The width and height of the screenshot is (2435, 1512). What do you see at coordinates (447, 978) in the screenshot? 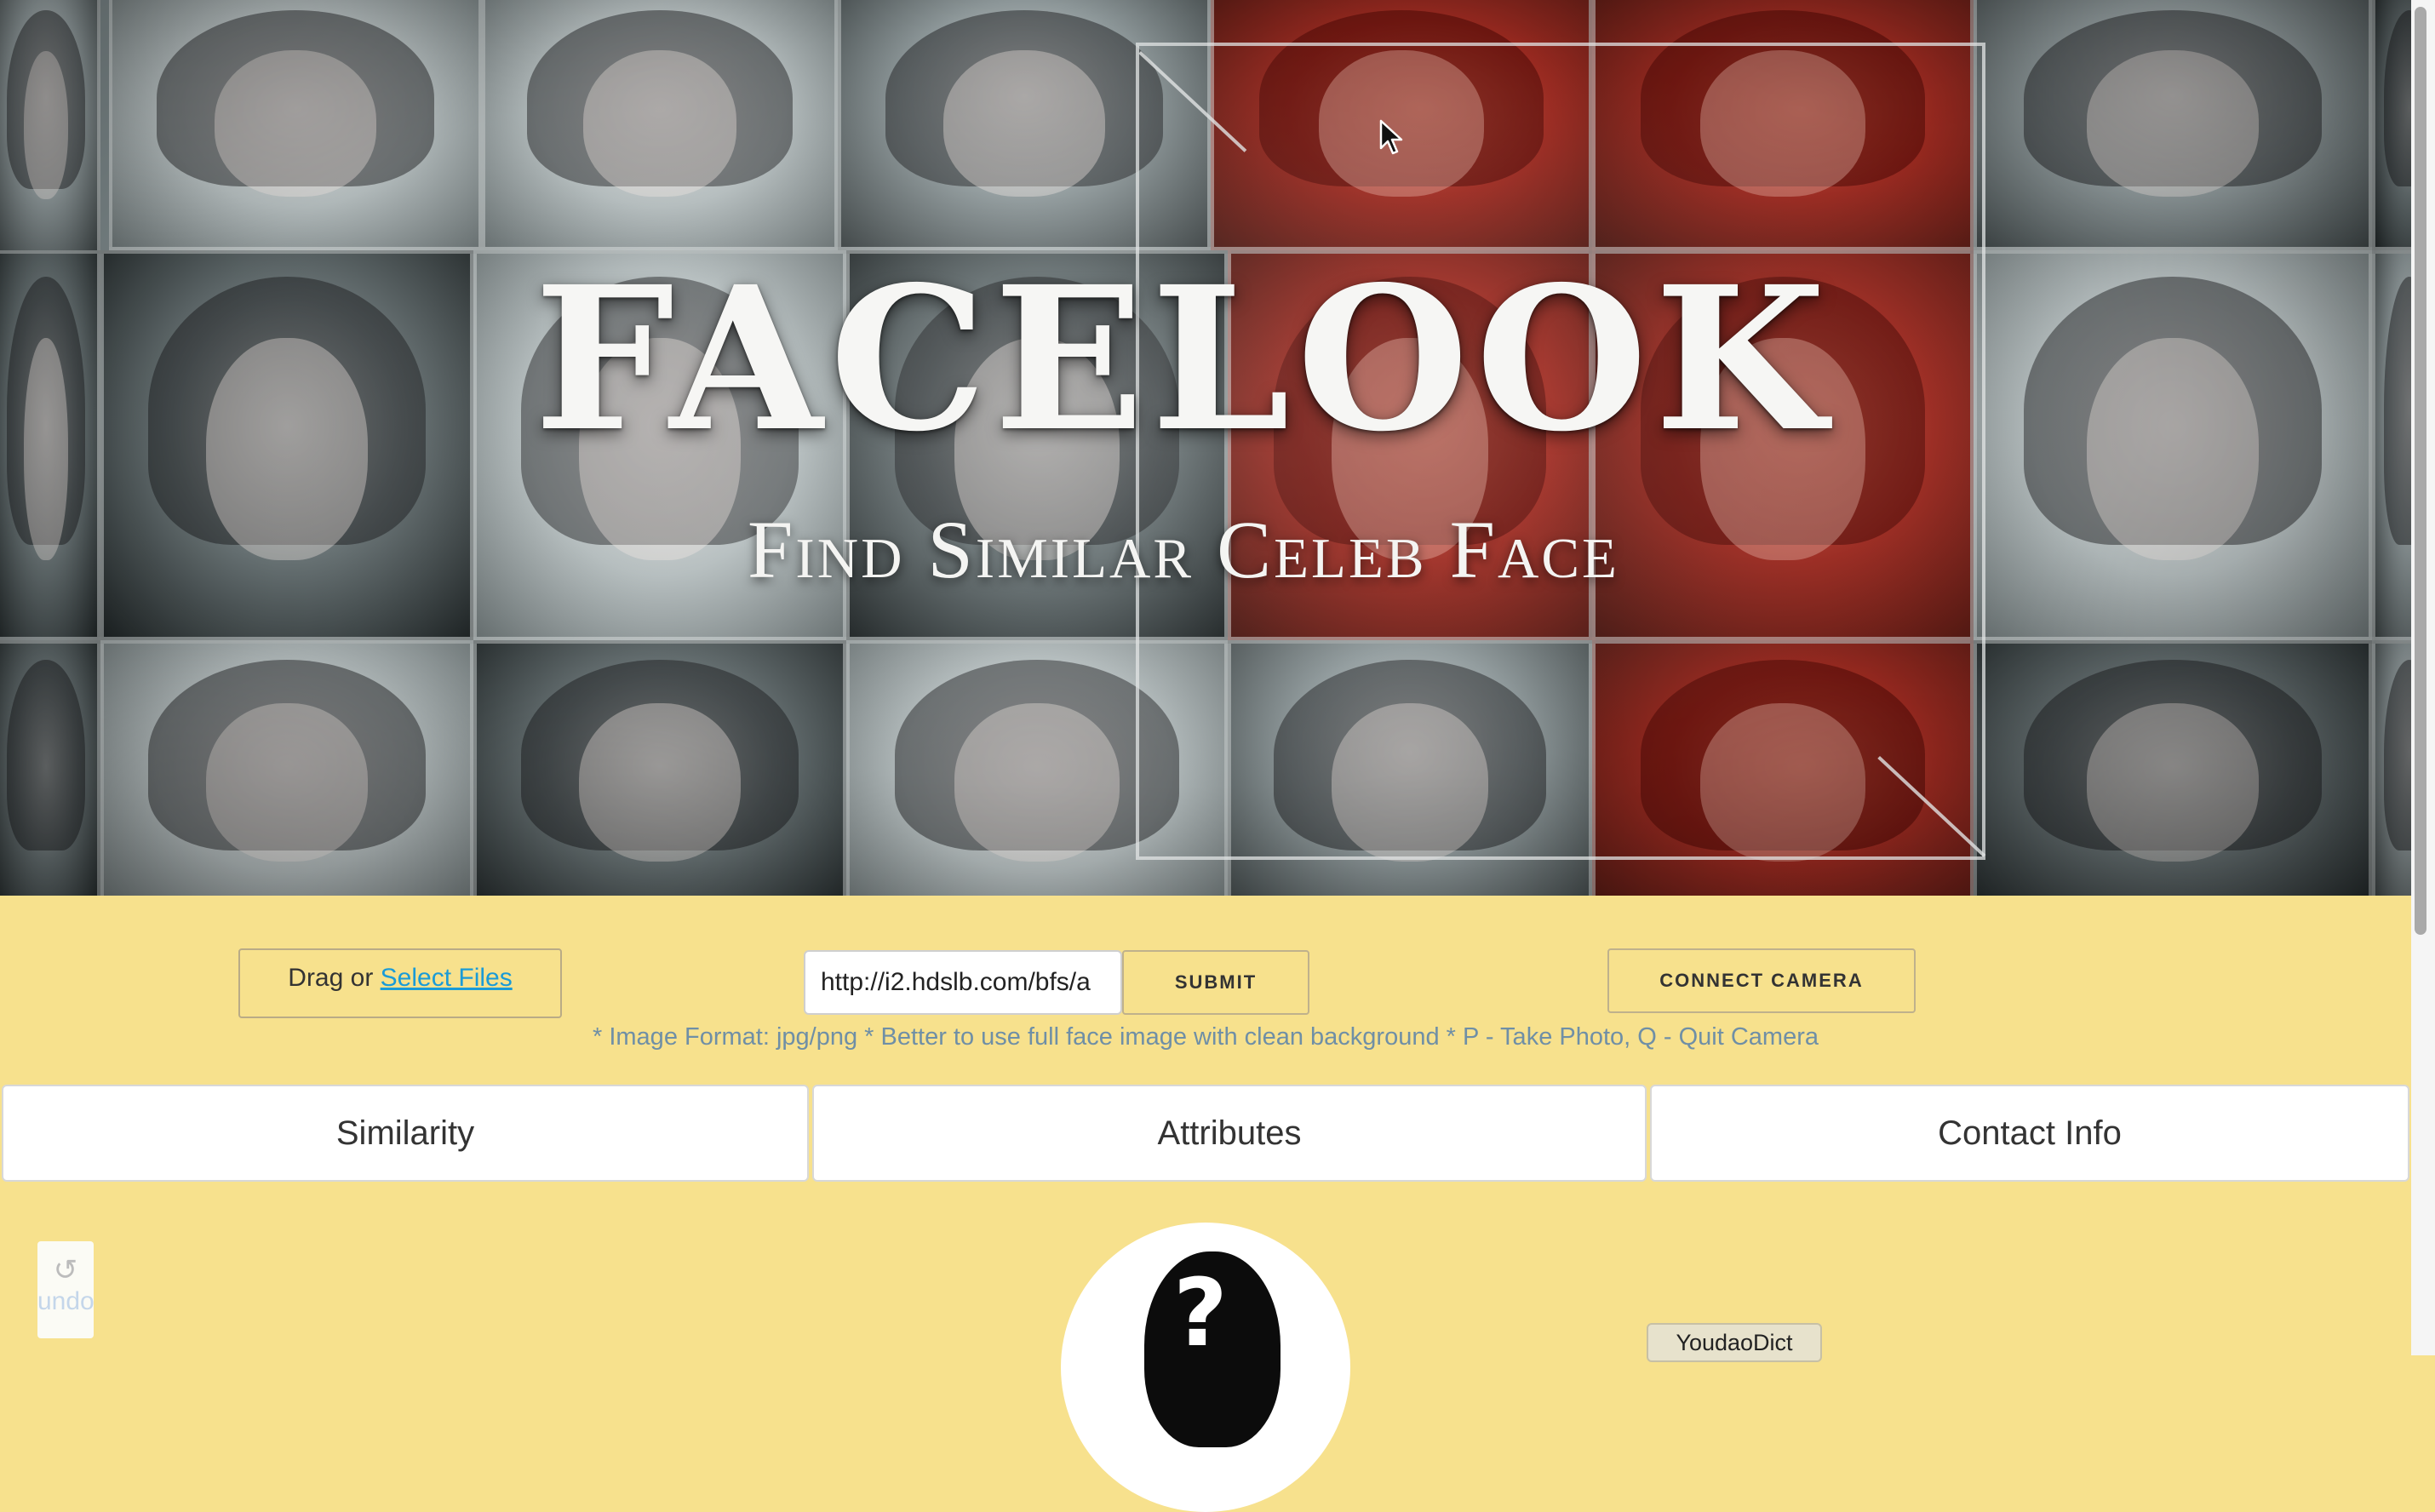
I see `select-files-link: Select Files` at bounding box center [447, 978].